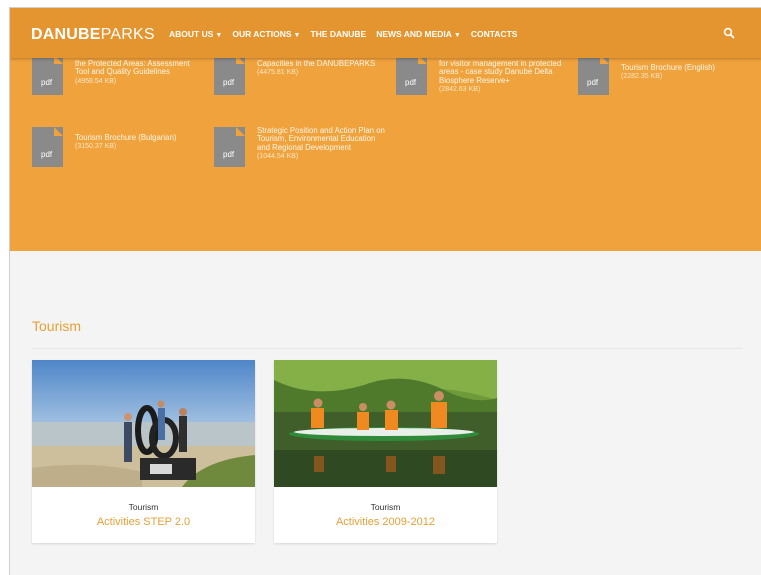 This screenshot has height=575, width=761. What do you see at coordinates (414, 34) in the screenshot?
I see `nav-item-label: News and media` at bounding box center [414, 34].